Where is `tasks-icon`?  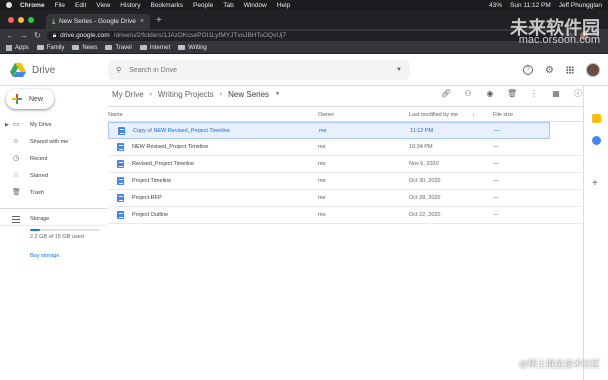
tasks-icon is located at coordinates (596, 140).